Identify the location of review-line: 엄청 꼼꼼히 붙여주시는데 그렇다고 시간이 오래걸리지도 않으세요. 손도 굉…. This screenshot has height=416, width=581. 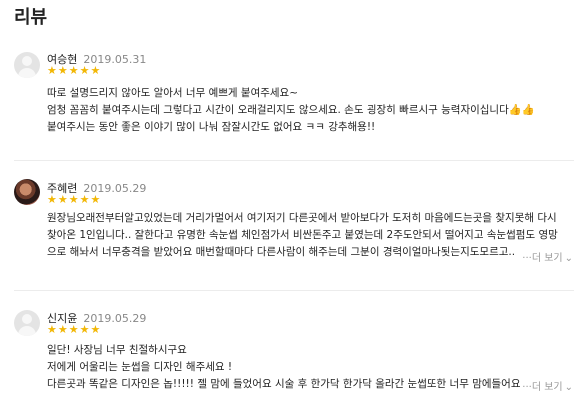
(291, 110).